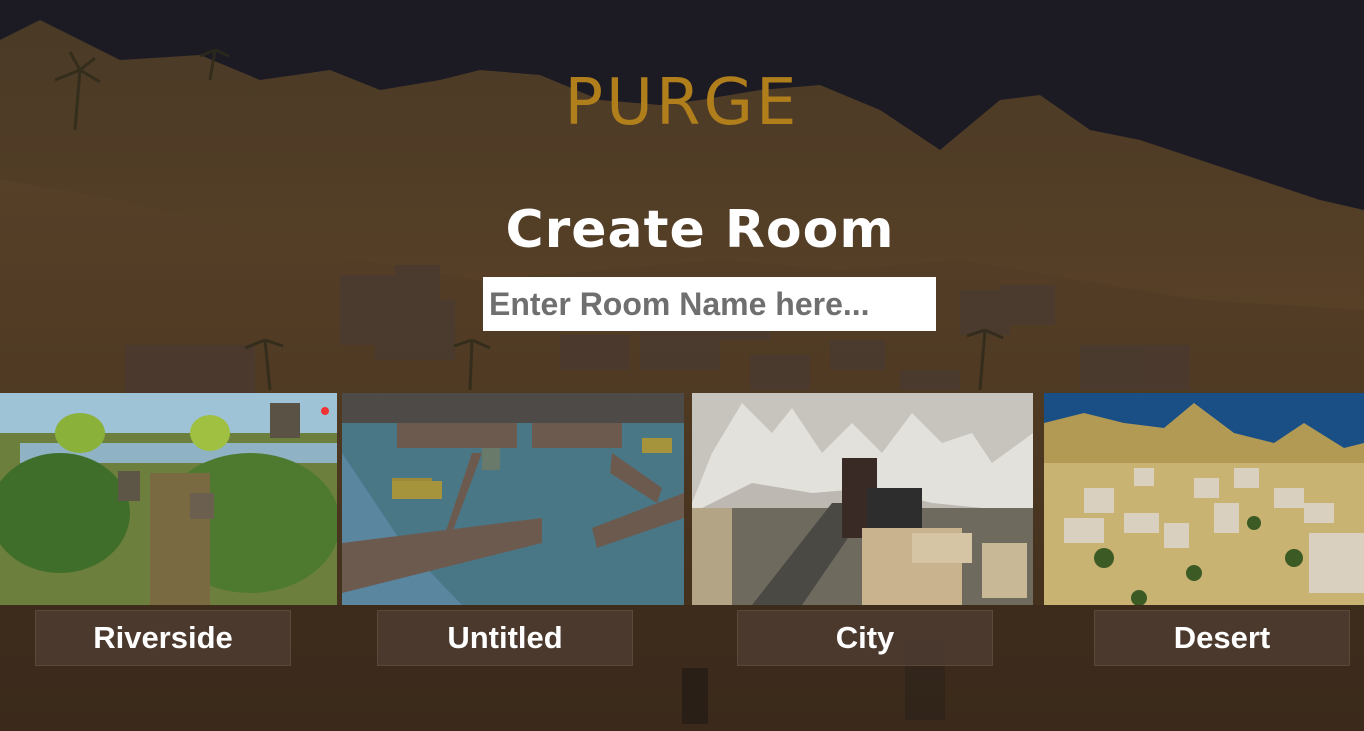  I want to click on map-thumbnail-untitled, so click(513, 499).